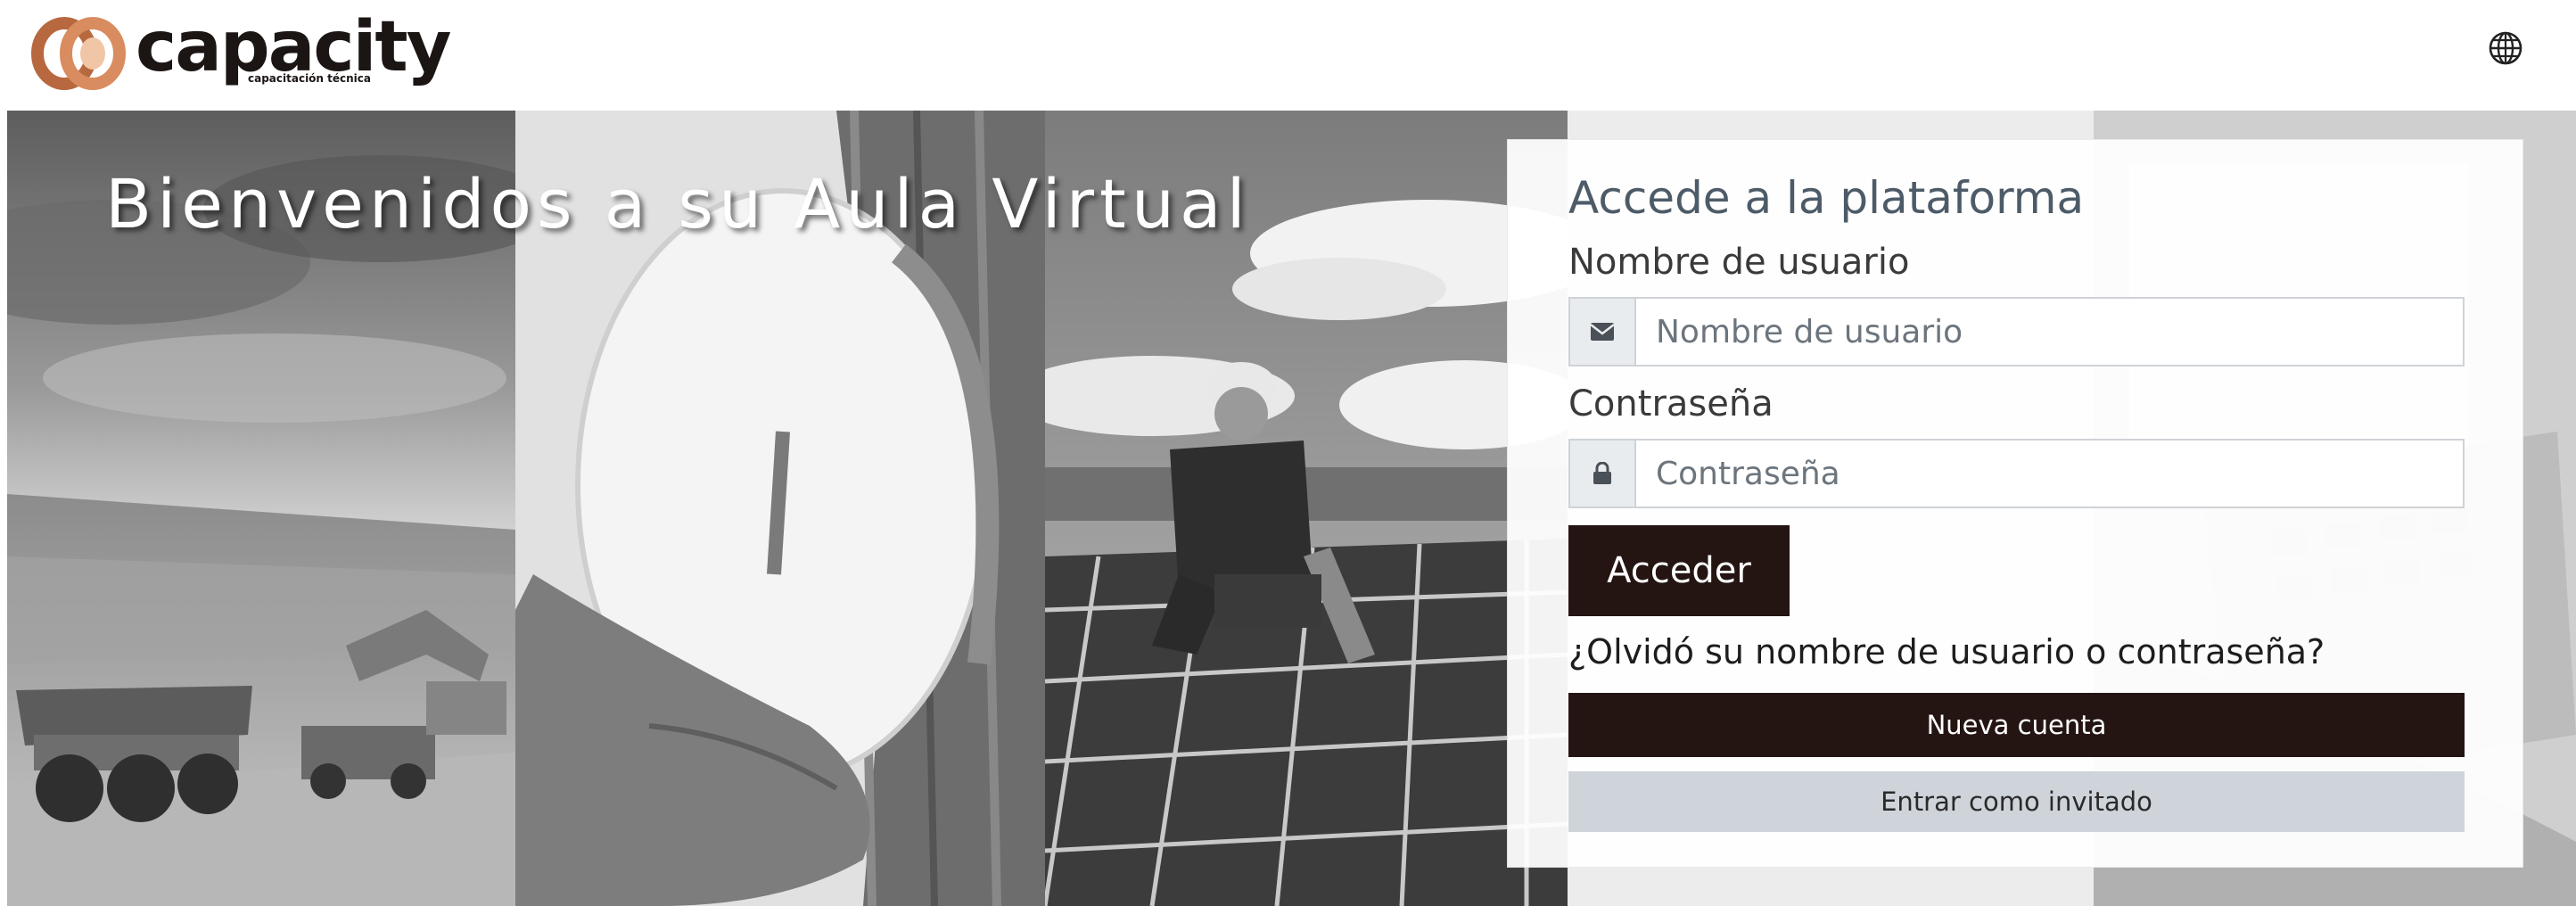  Describe the element at coordinates (1679, 570) in the screenshot. I see `login-button: Acceder` at that location.